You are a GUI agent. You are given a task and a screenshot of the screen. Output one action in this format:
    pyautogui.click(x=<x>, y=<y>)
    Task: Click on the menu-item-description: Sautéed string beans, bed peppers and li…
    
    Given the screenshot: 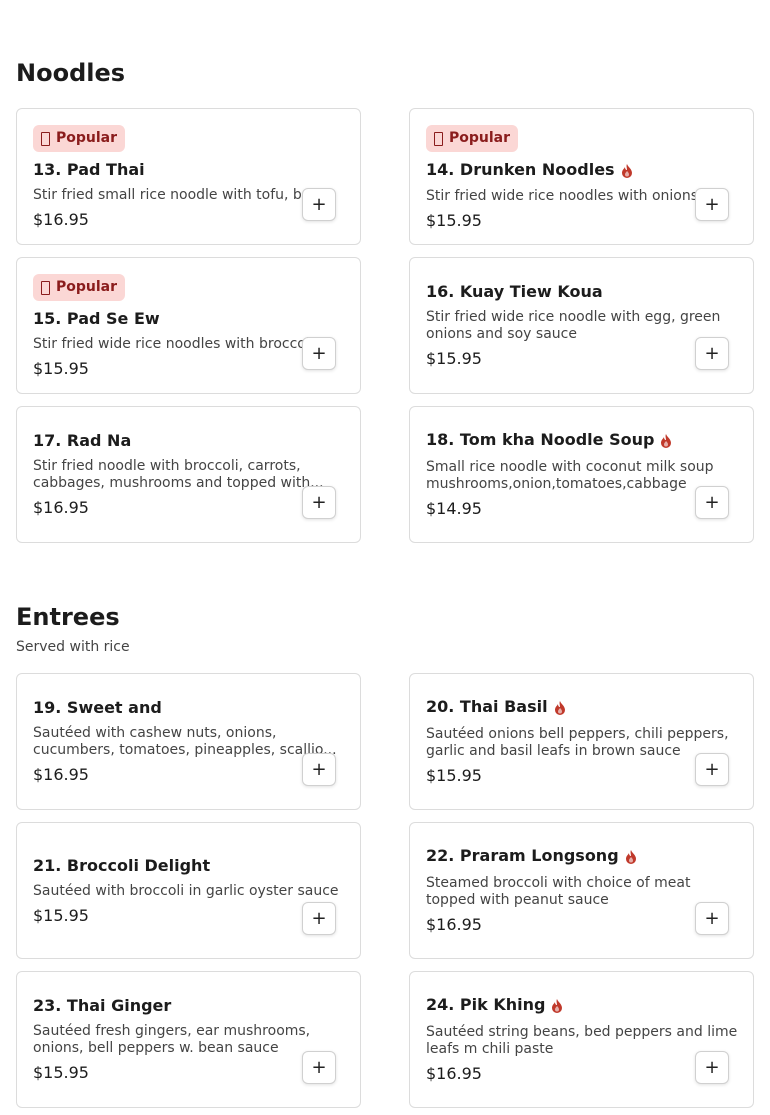 What is the action you would take?
    pyautogui.click(x=582, y=1040)
    